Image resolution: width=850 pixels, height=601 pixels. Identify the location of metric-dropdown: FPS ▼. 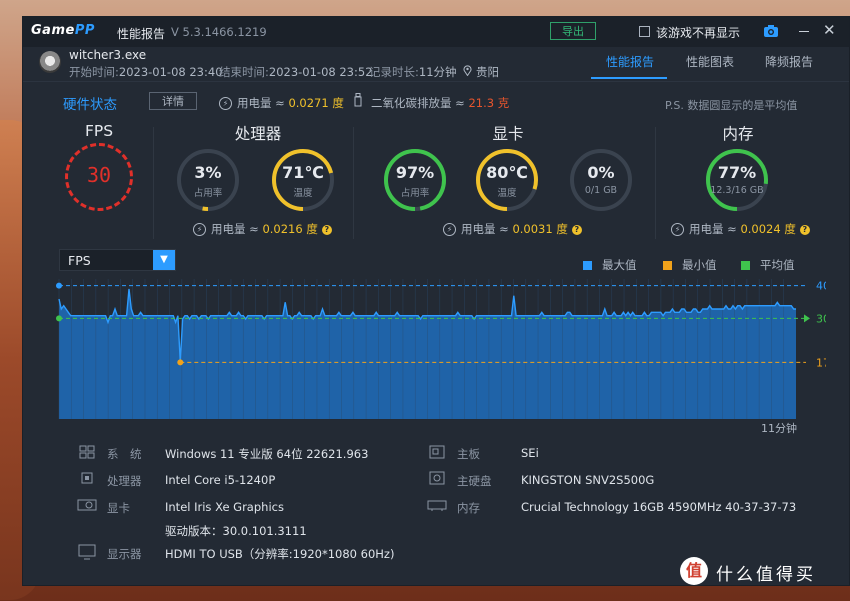
(117, 260).